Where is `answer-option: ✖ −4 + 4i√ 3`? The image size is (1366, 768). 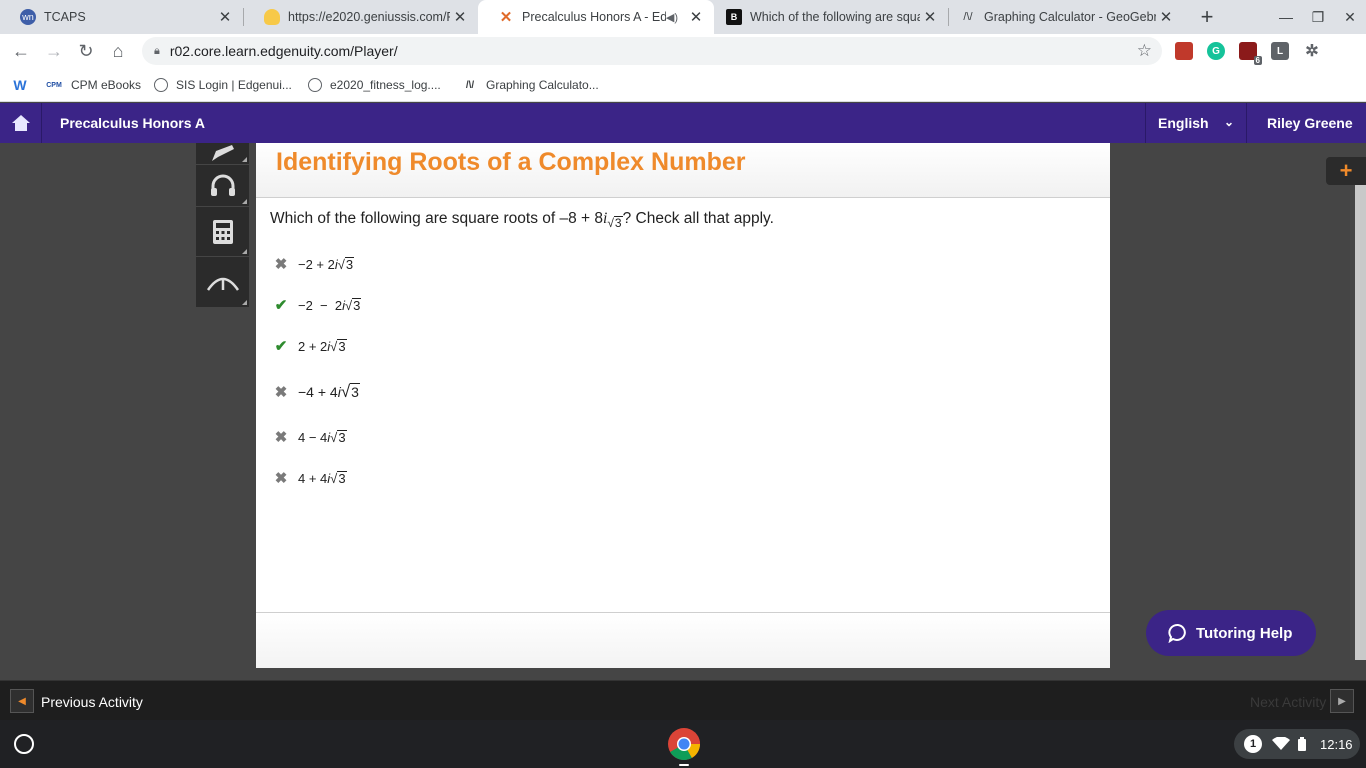
answer-option: ✖ −4 + 4i√ 3 is located at coordinates (316, 392).